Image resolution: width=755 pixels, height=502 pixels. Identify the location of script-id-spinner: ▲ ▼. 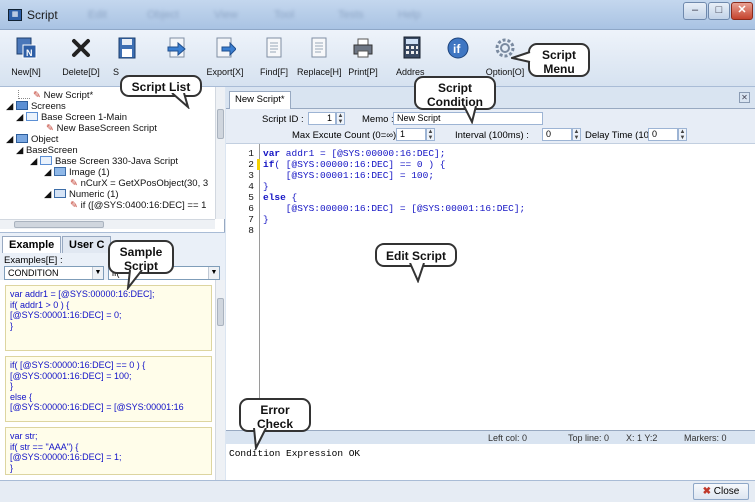
(340, 118).